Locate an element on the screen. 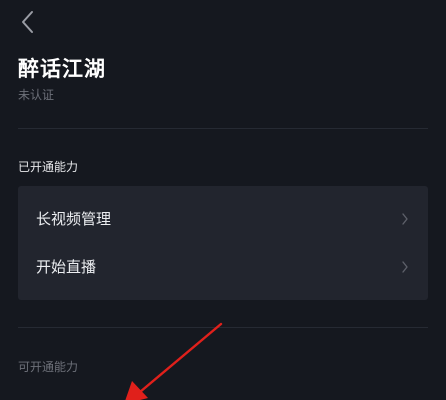 The image size is (446, 400). menu-item-start-live: 开始直播 is located at coordinates (223, 267).